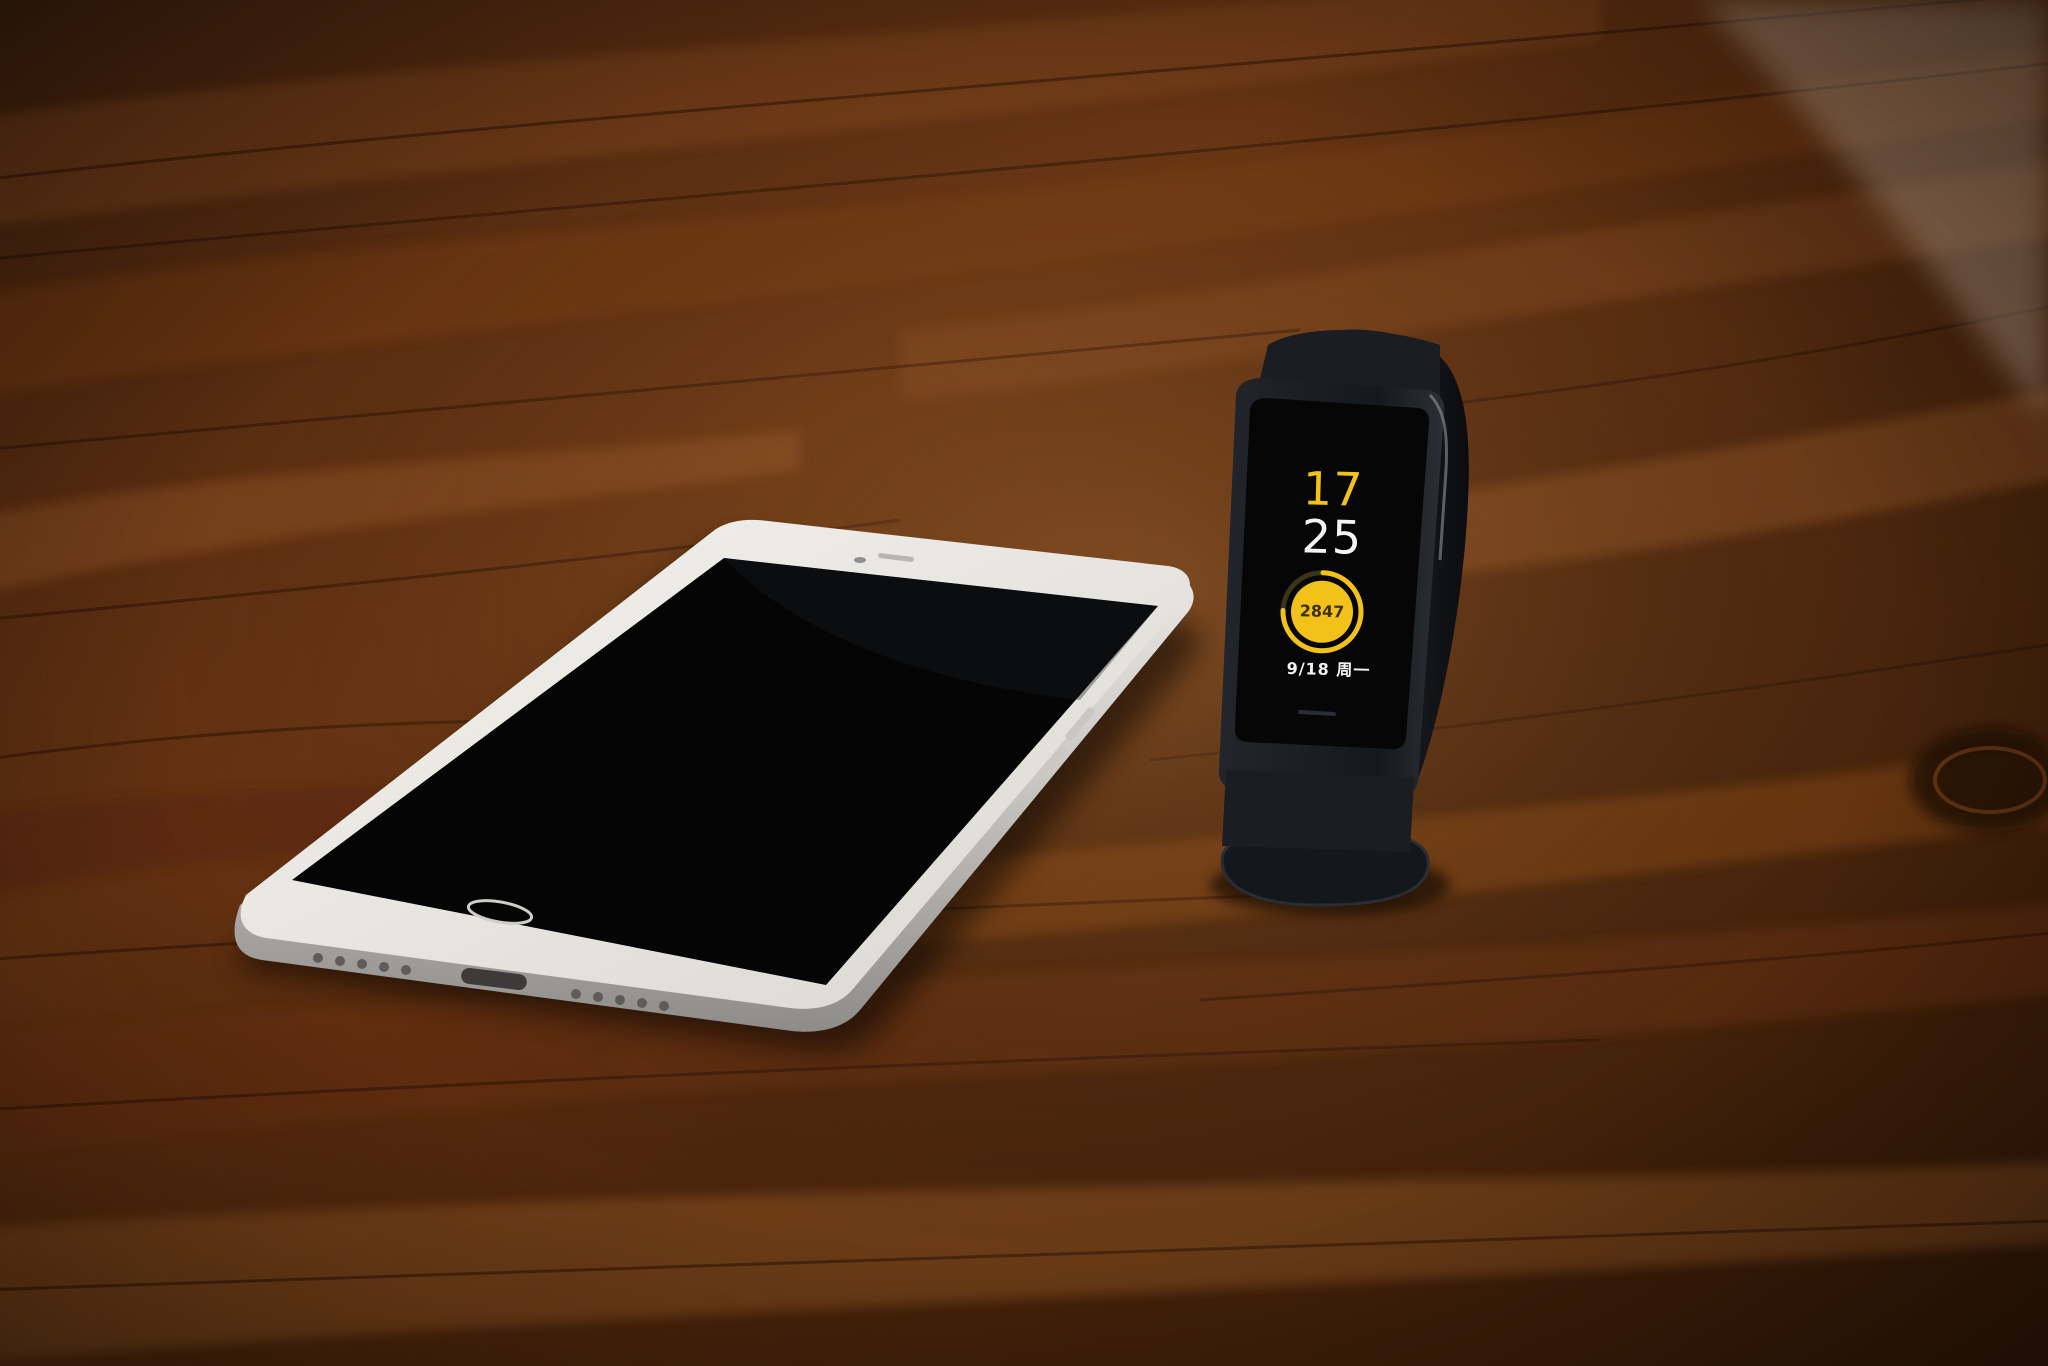 The width and height of the screenshot is (2048, 1366). I want to click on band-hour: 17, so click(1333, 489).